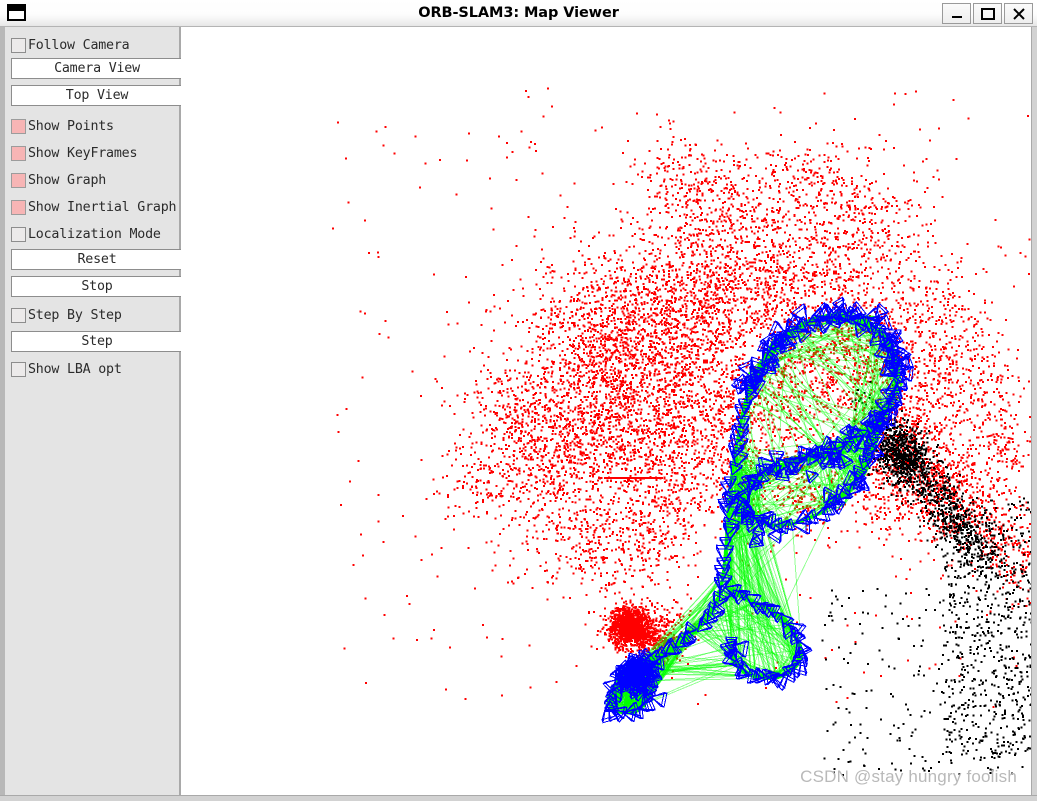 The image size is (1037, 801). I want to click on button-label: Top View, so click(97, 95).